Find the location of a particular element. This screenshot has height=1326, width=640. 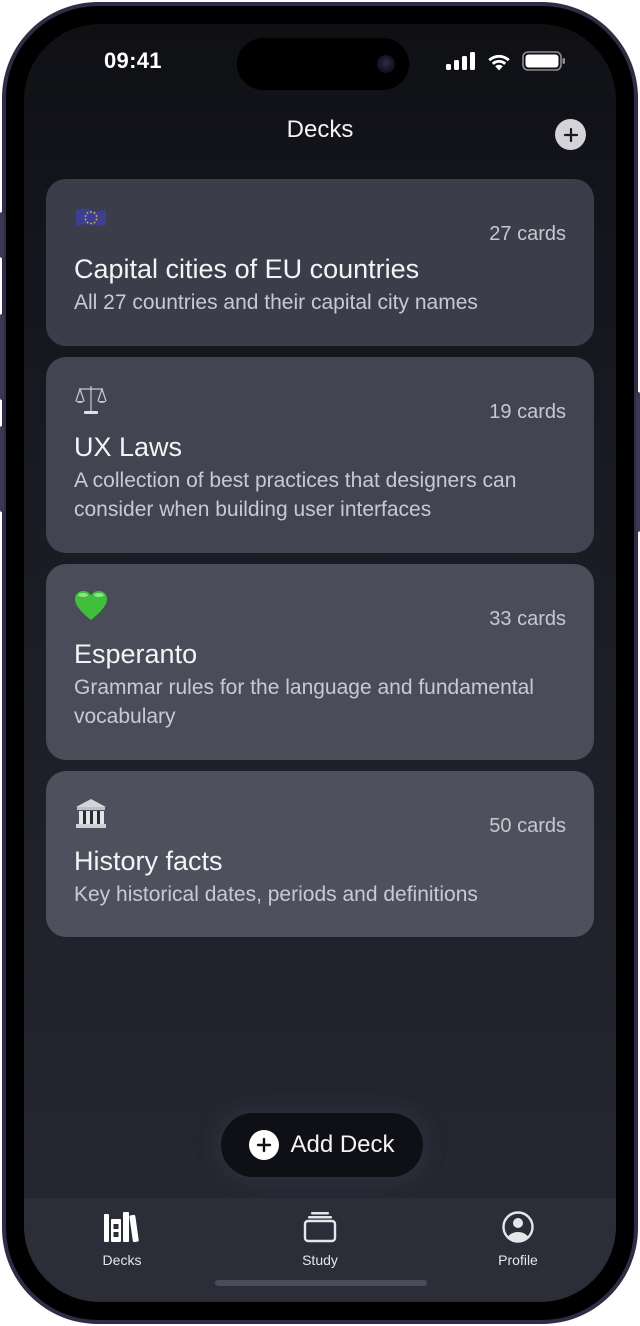

classical-building-icon is located at coordinates (92, 812).